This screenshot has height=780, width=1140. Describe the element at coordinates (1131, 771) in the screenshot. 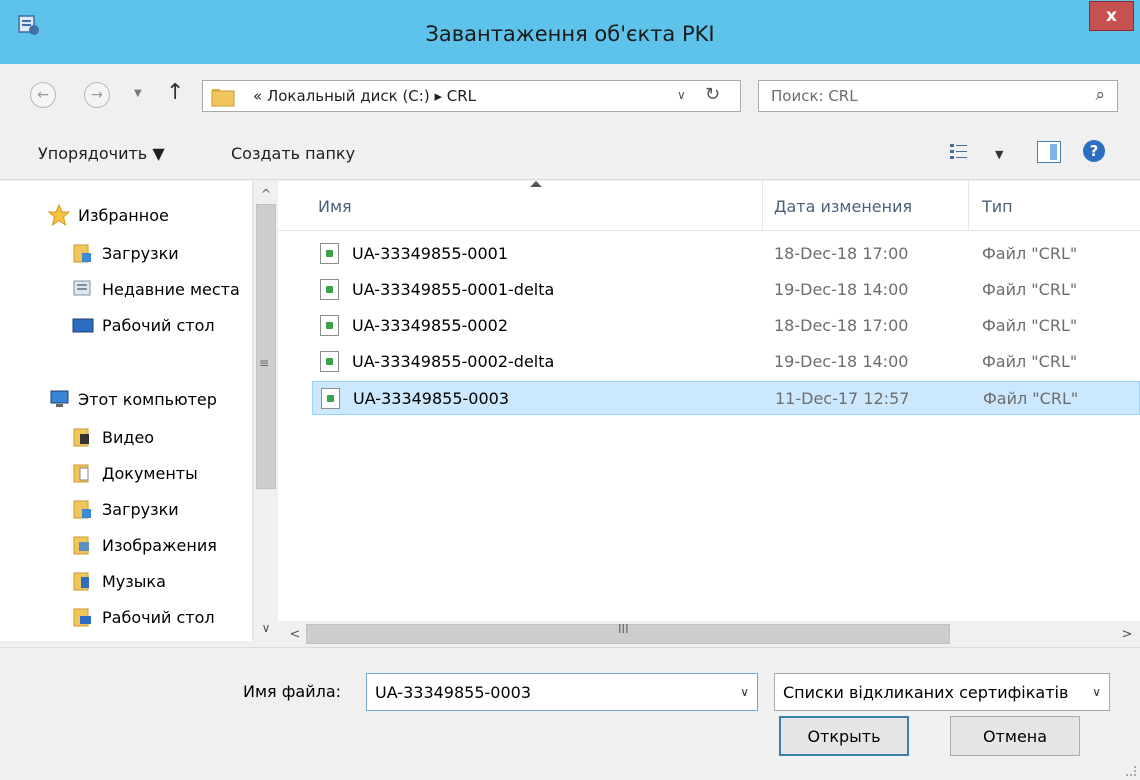

I see `resize-grip-icon` at that location.